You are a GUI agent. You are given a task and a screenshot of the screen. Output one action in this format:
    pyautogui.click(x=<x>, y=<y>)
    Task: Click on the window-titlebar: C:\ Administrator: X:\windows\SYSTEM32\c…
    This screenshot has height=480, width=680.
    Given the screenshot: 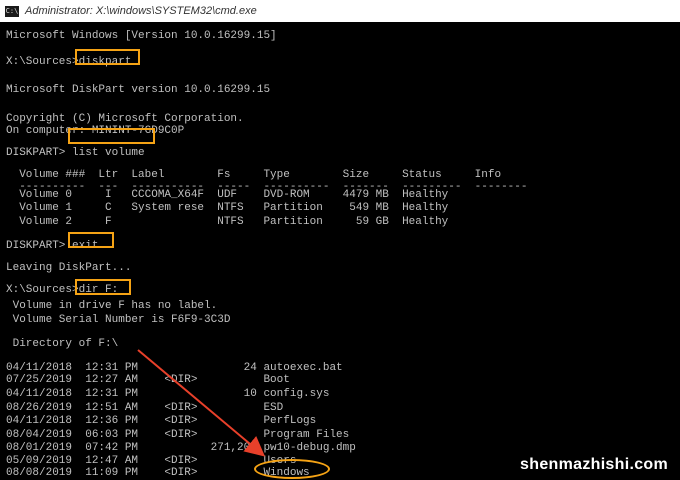 What is the action you would take?
    pyautogui.click(x=340, y=11)
    